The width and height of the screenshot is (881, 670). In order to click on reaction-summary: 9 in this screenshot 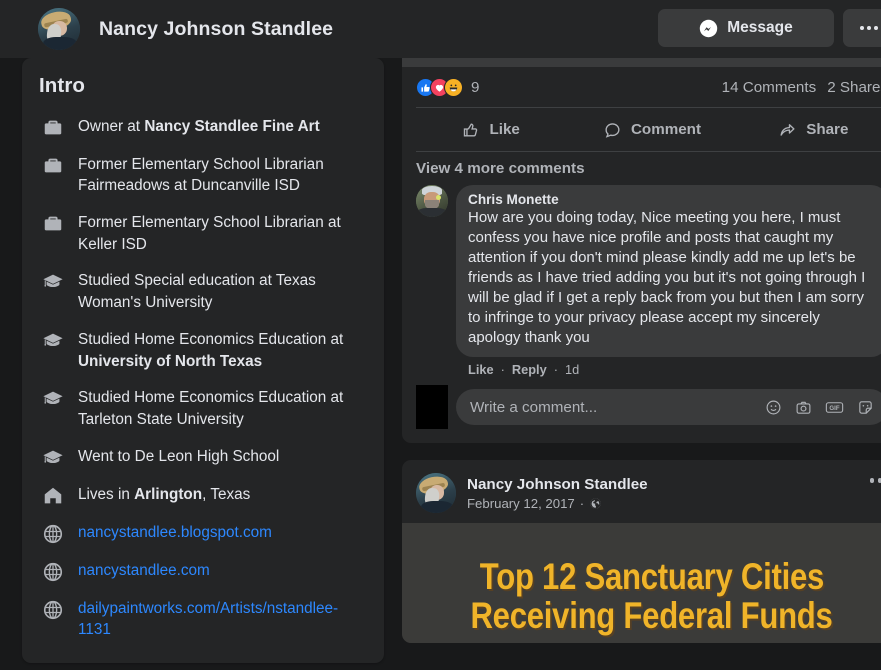, I will do `click(448, 87)`.